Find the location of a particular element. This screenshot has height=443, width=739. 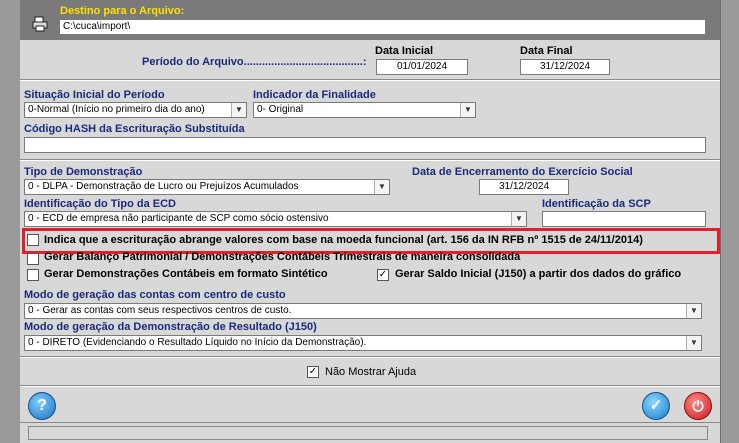

power-button: ⏻ is located at coordinates (698, 406).